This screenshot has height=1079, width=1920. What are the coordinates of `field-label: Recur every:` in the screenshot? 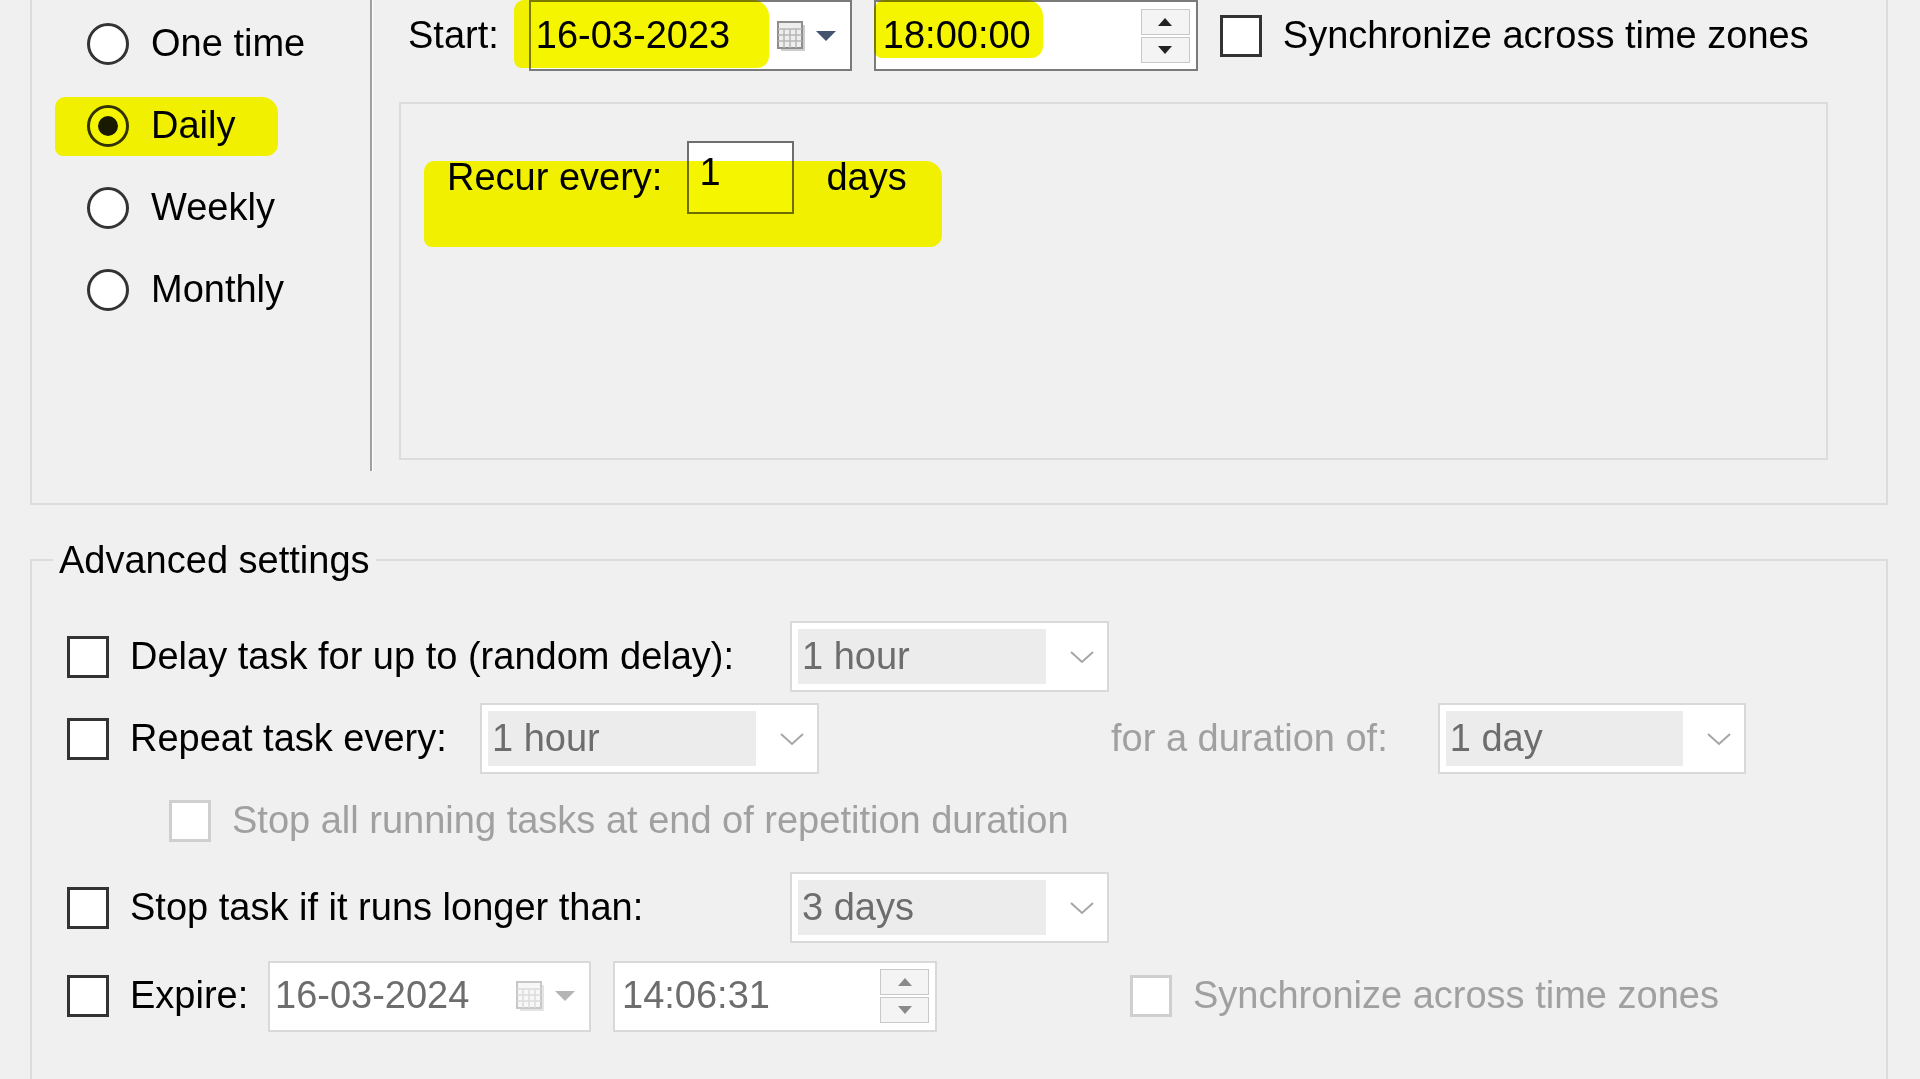 It's located at (555, 177).